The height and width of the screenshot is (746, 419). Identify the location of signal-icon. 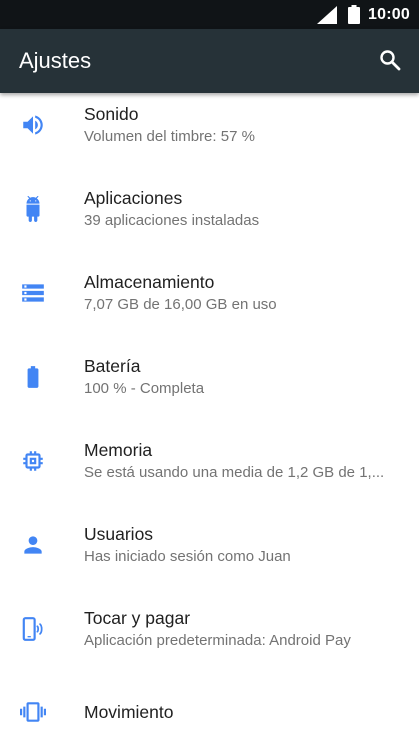
(327, 15).